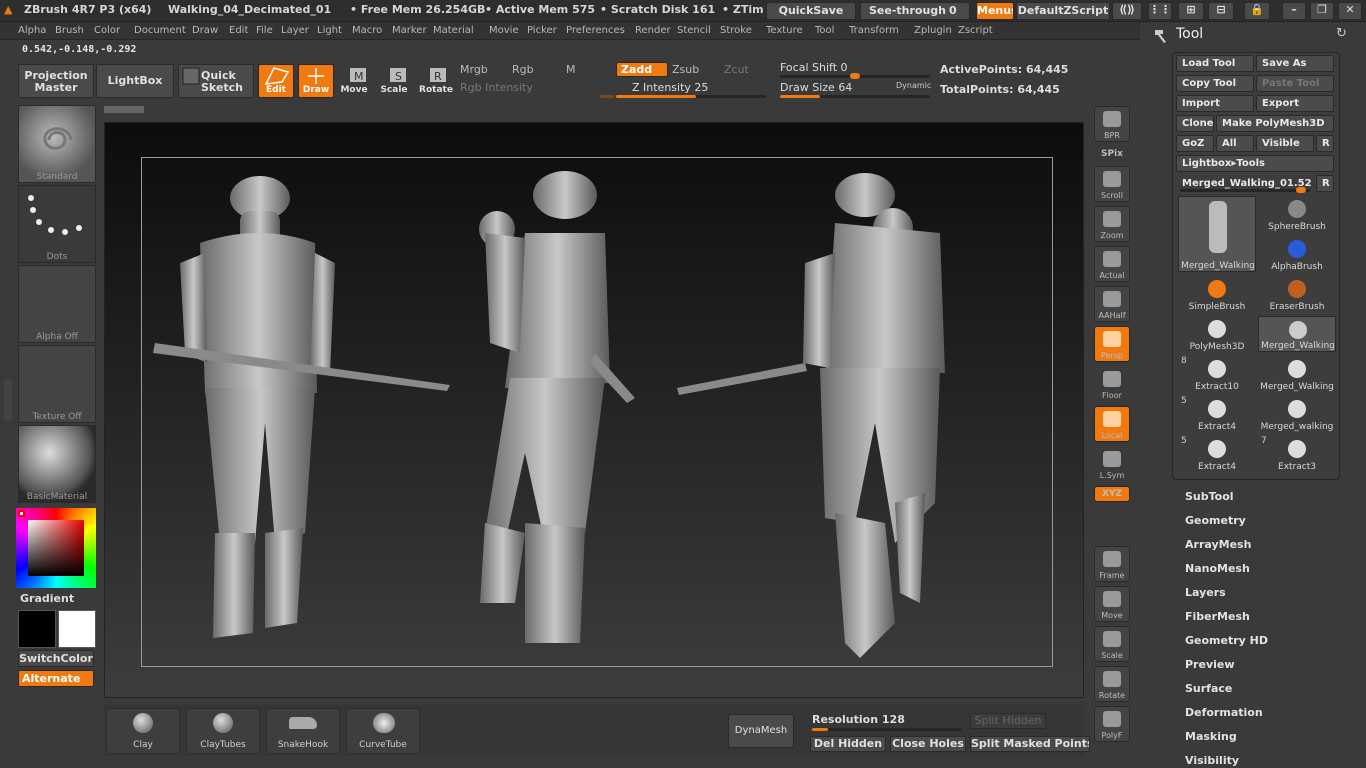 This screenshot has height=768, width=1366. Describe the element at coordinates (1218, 544) in the screenshot. I see `section-arraymesh: ArrayMesh` at that location.